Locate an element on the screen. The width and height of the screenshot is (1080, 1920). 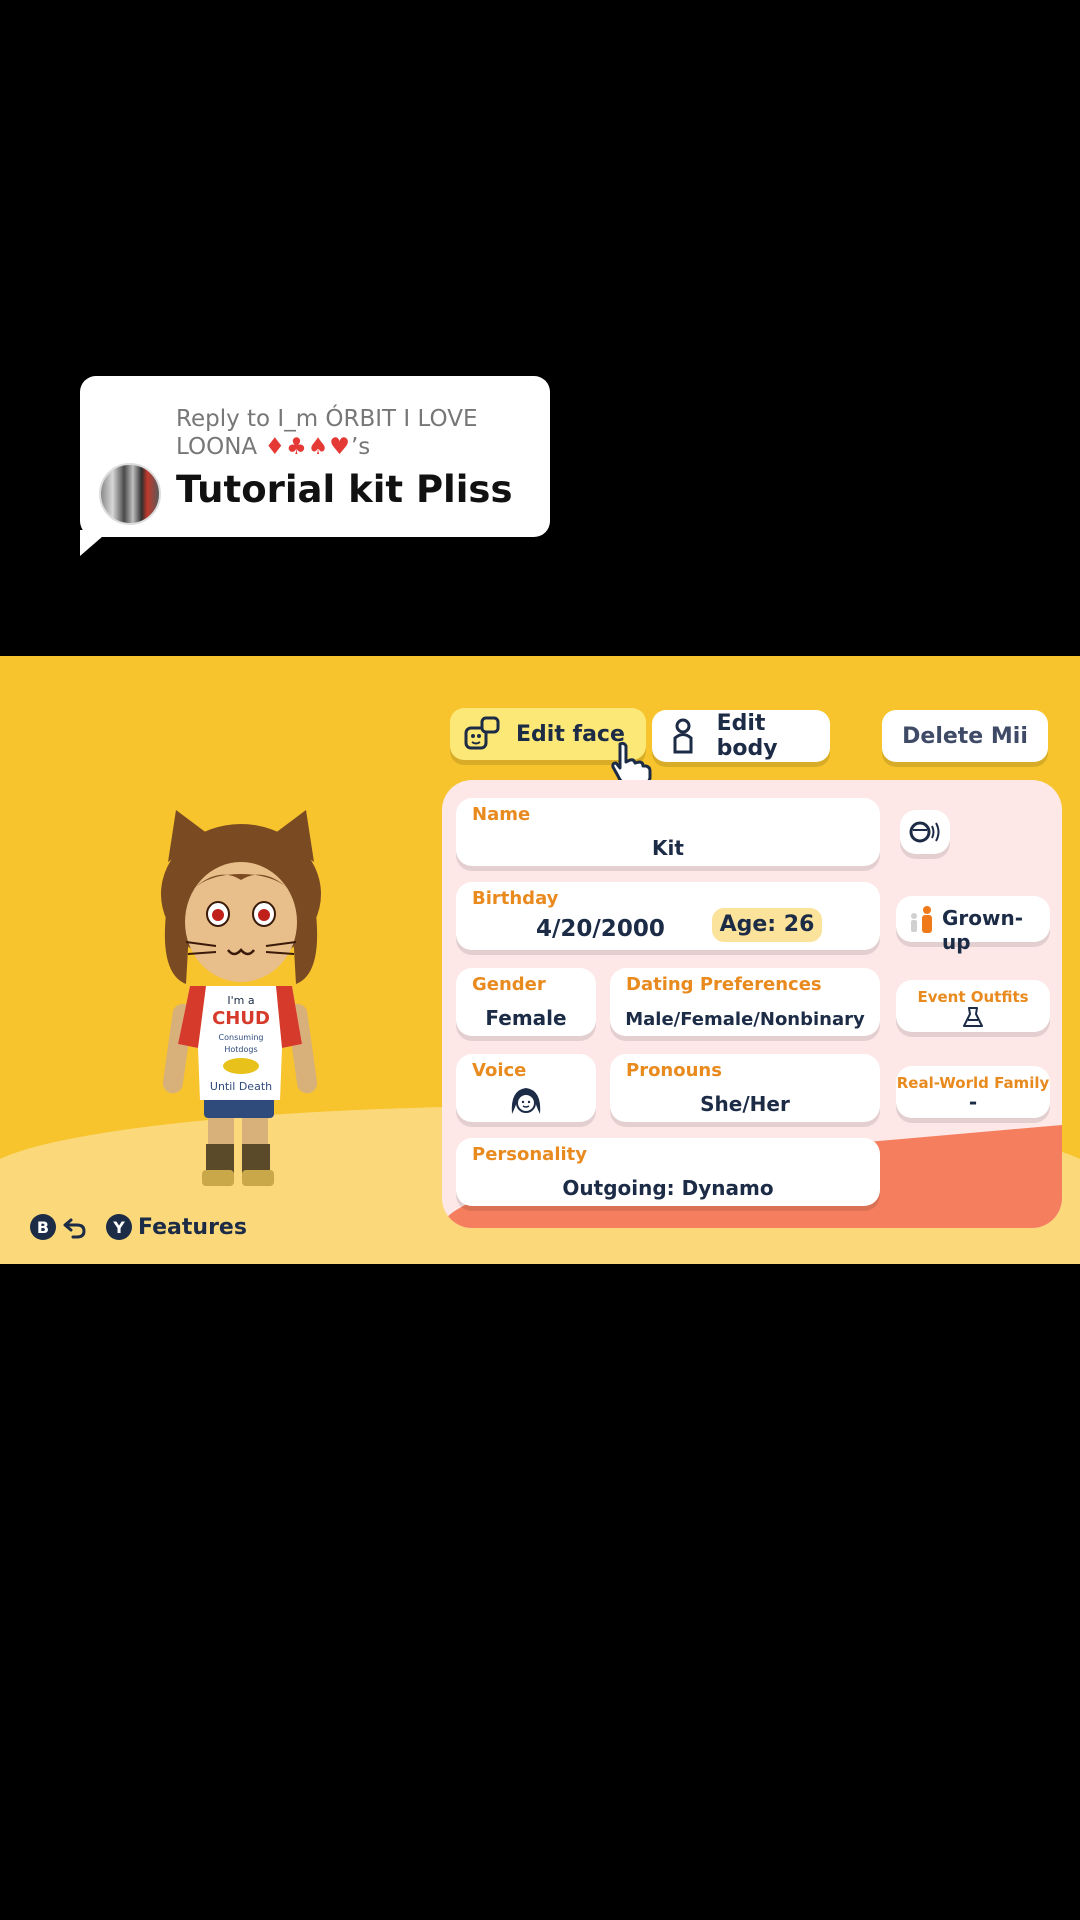
features-hint: Y Features is located at coordinates (176, 1227).